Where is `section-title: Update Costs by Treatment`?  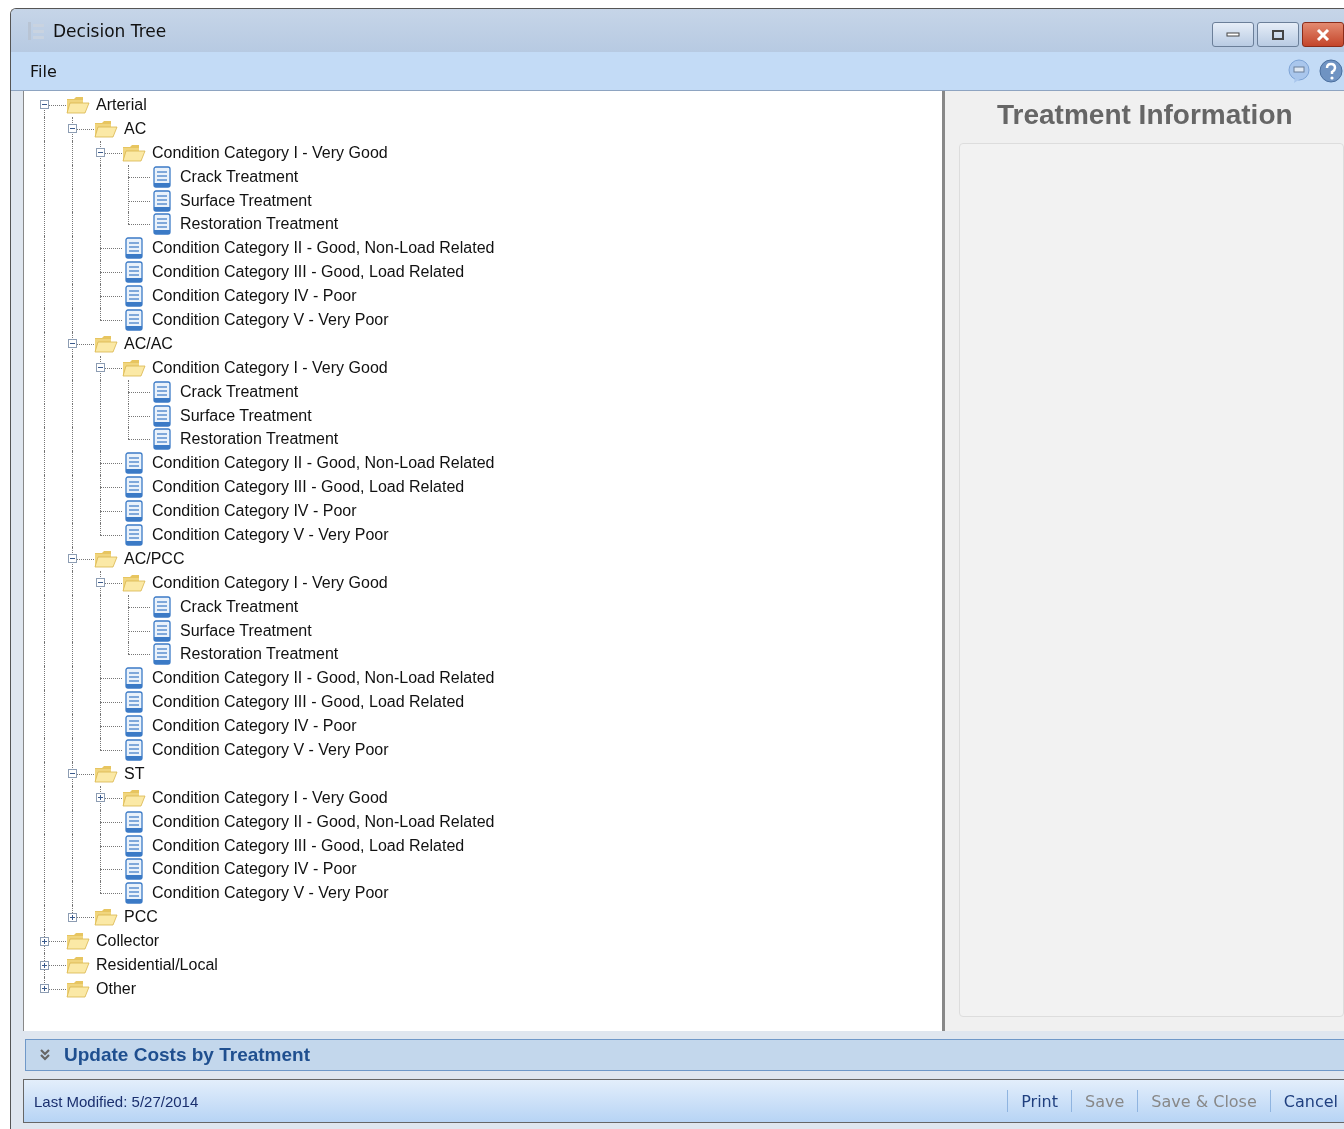 section-title: Update Costs by Treatment is located at coordinates (187, 1055).